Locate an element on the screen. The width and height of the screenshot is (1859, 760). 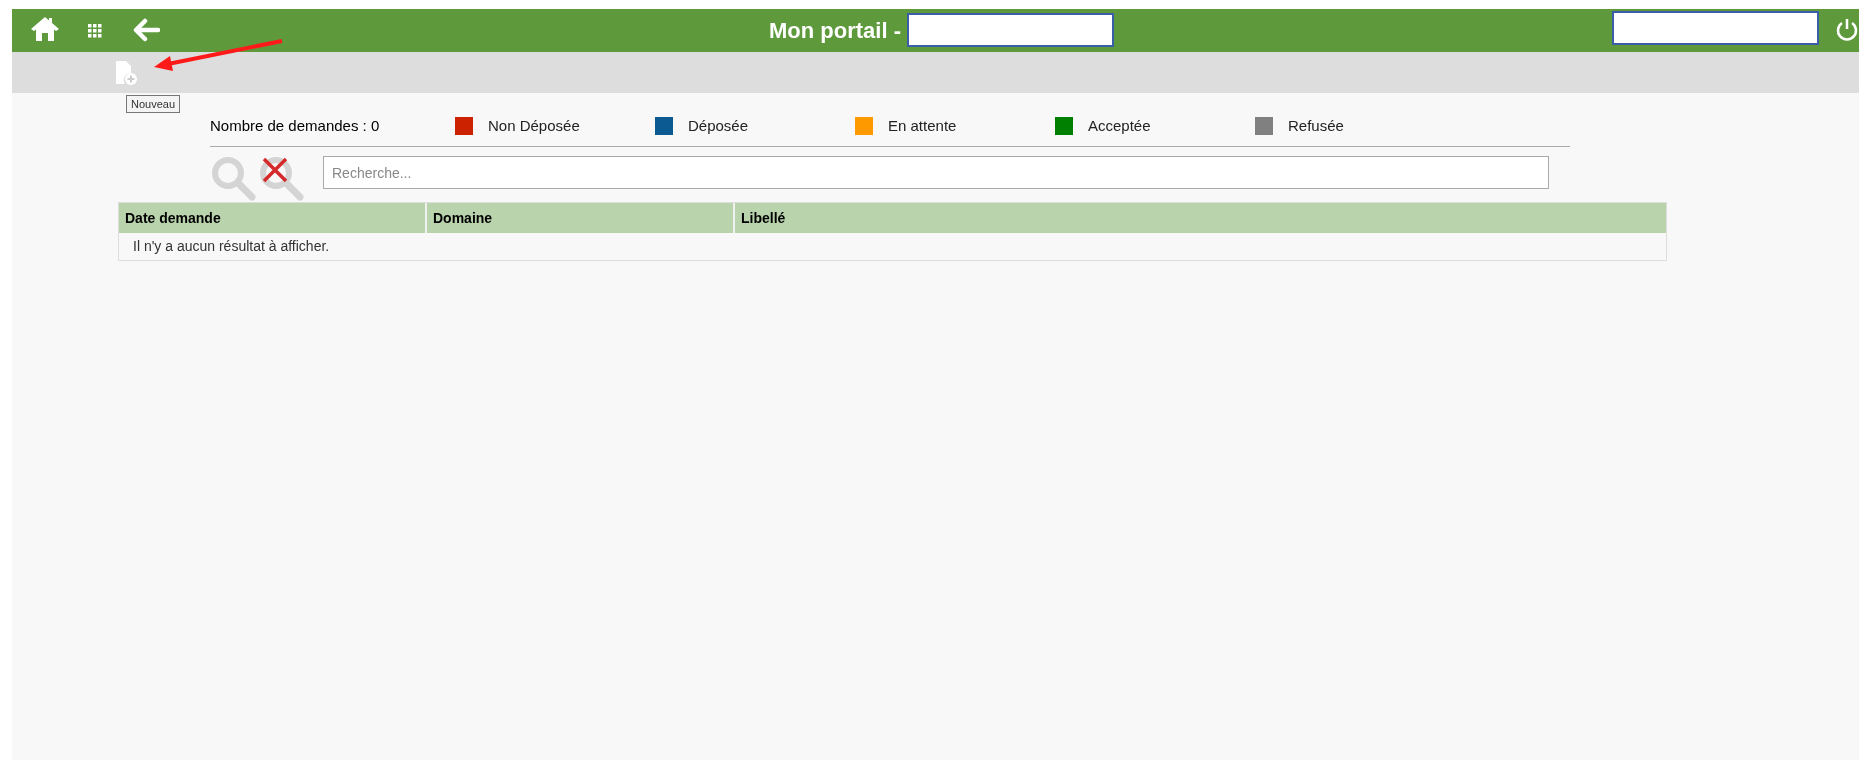
legend-label: En attente is located at coordinates (922, 126).